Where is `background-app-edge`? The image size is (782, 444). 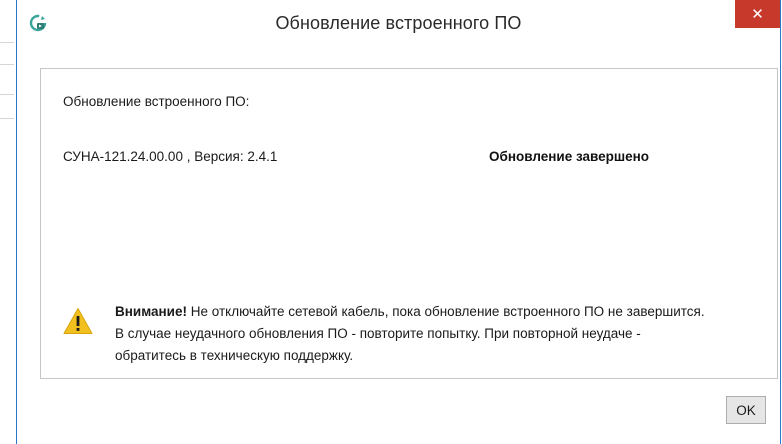 background-app-edge is located at coordinates (8, 222).